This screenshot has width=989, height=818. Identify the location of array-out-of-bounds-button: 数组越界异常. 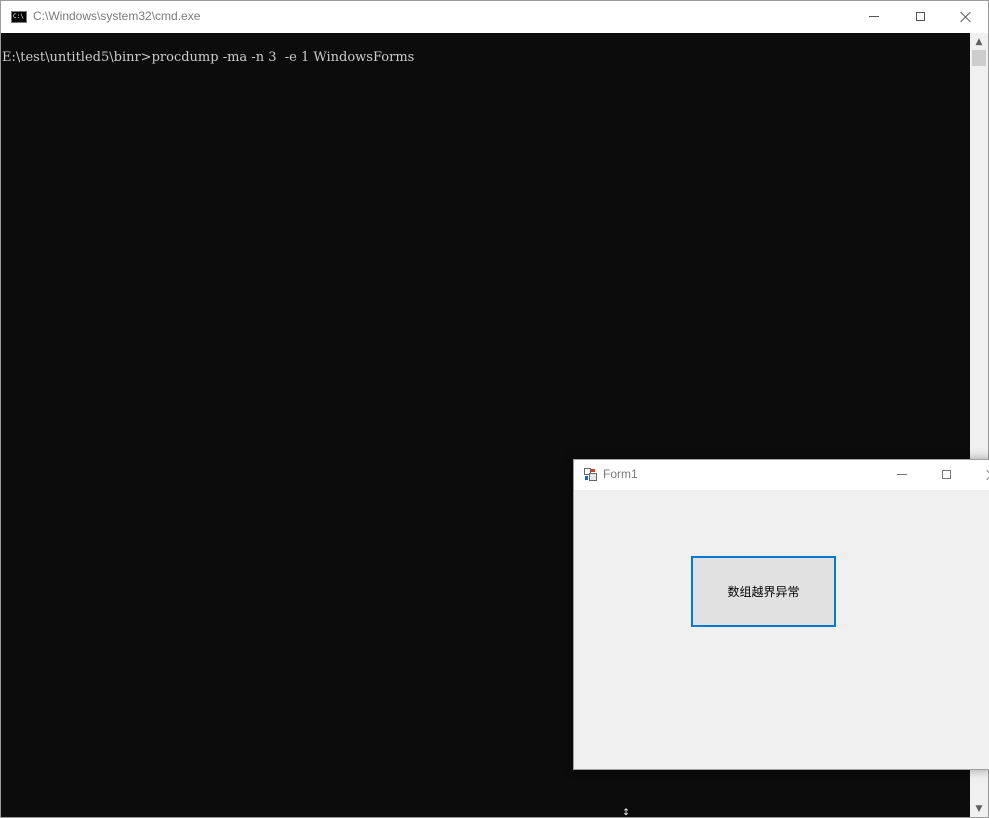
(763, 591).